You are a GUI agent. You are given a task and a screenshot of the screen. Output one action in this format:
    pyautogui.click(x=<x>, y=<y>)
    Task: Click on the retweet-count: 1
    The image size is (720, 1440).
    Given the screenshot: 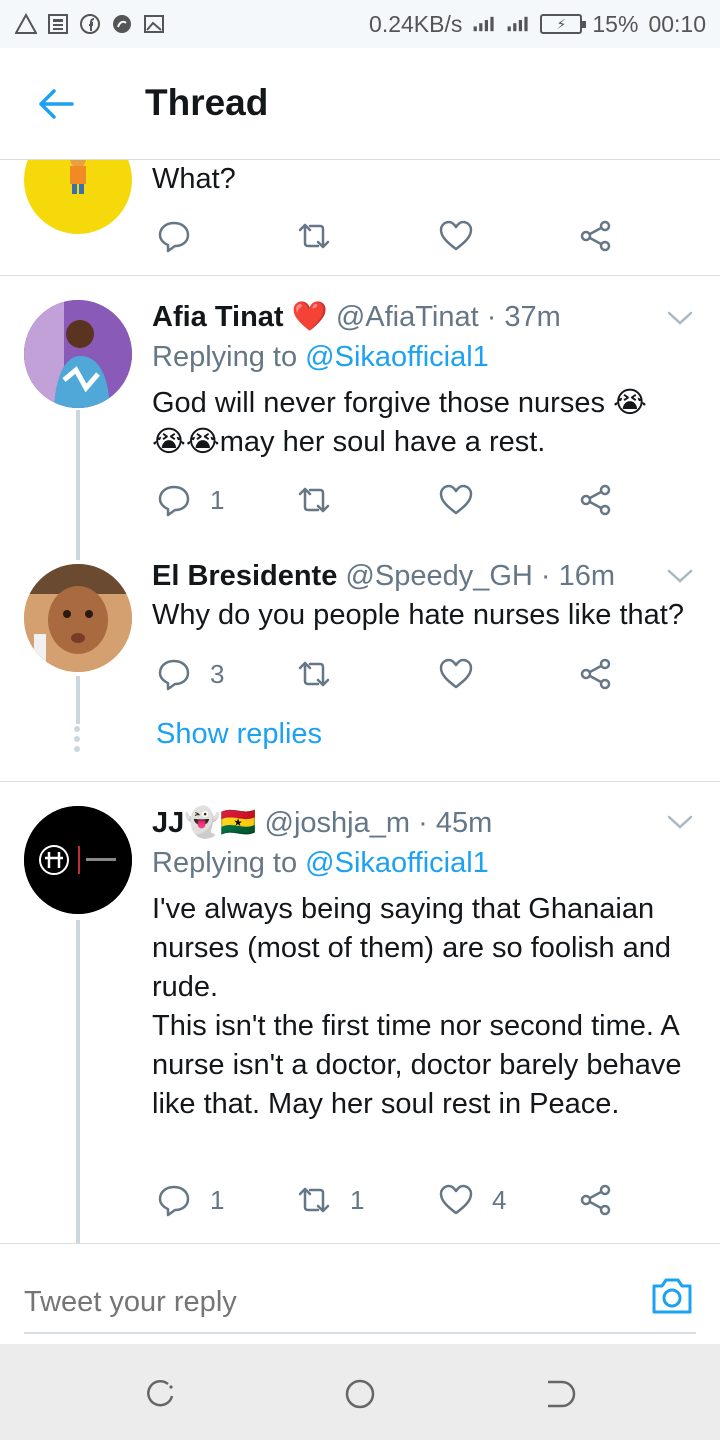 What is the action you would take?
    pyautogui.click(x=357, y=1199)
    